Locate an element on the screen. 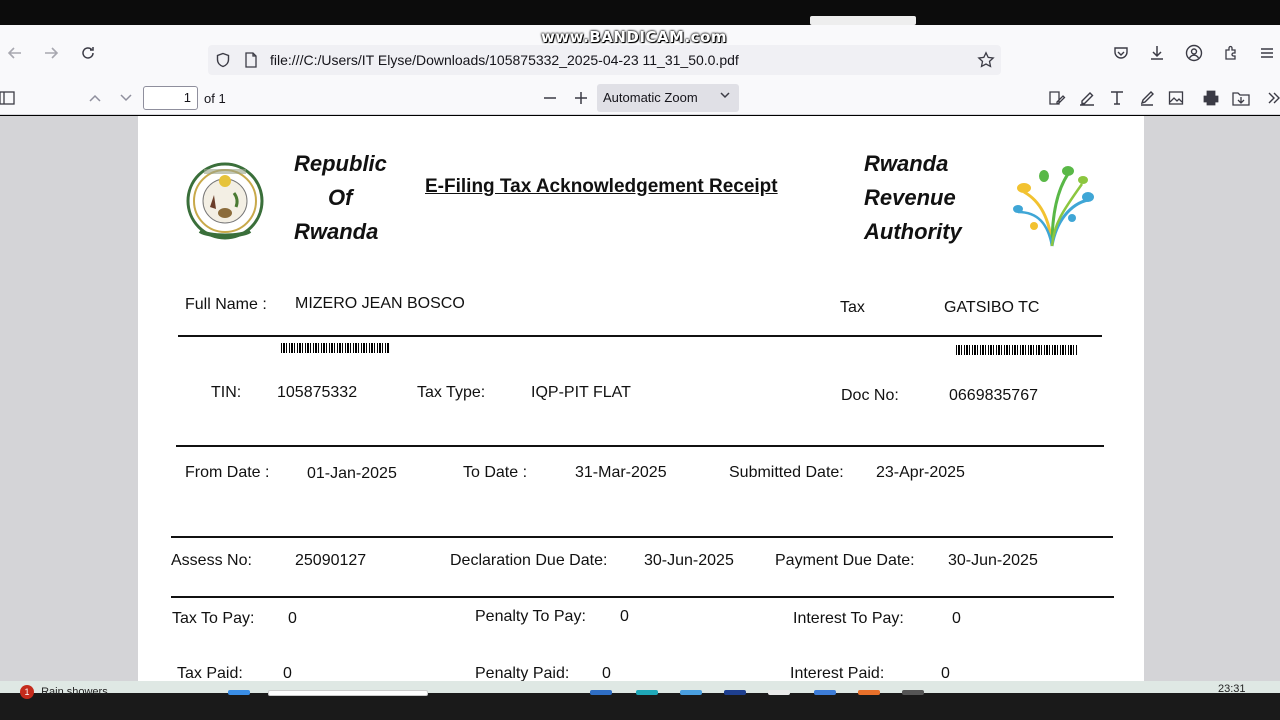 This screenshot has height=720, width=1280. weather-widget: 1 Rain showers is located at coordinates (64, 692).